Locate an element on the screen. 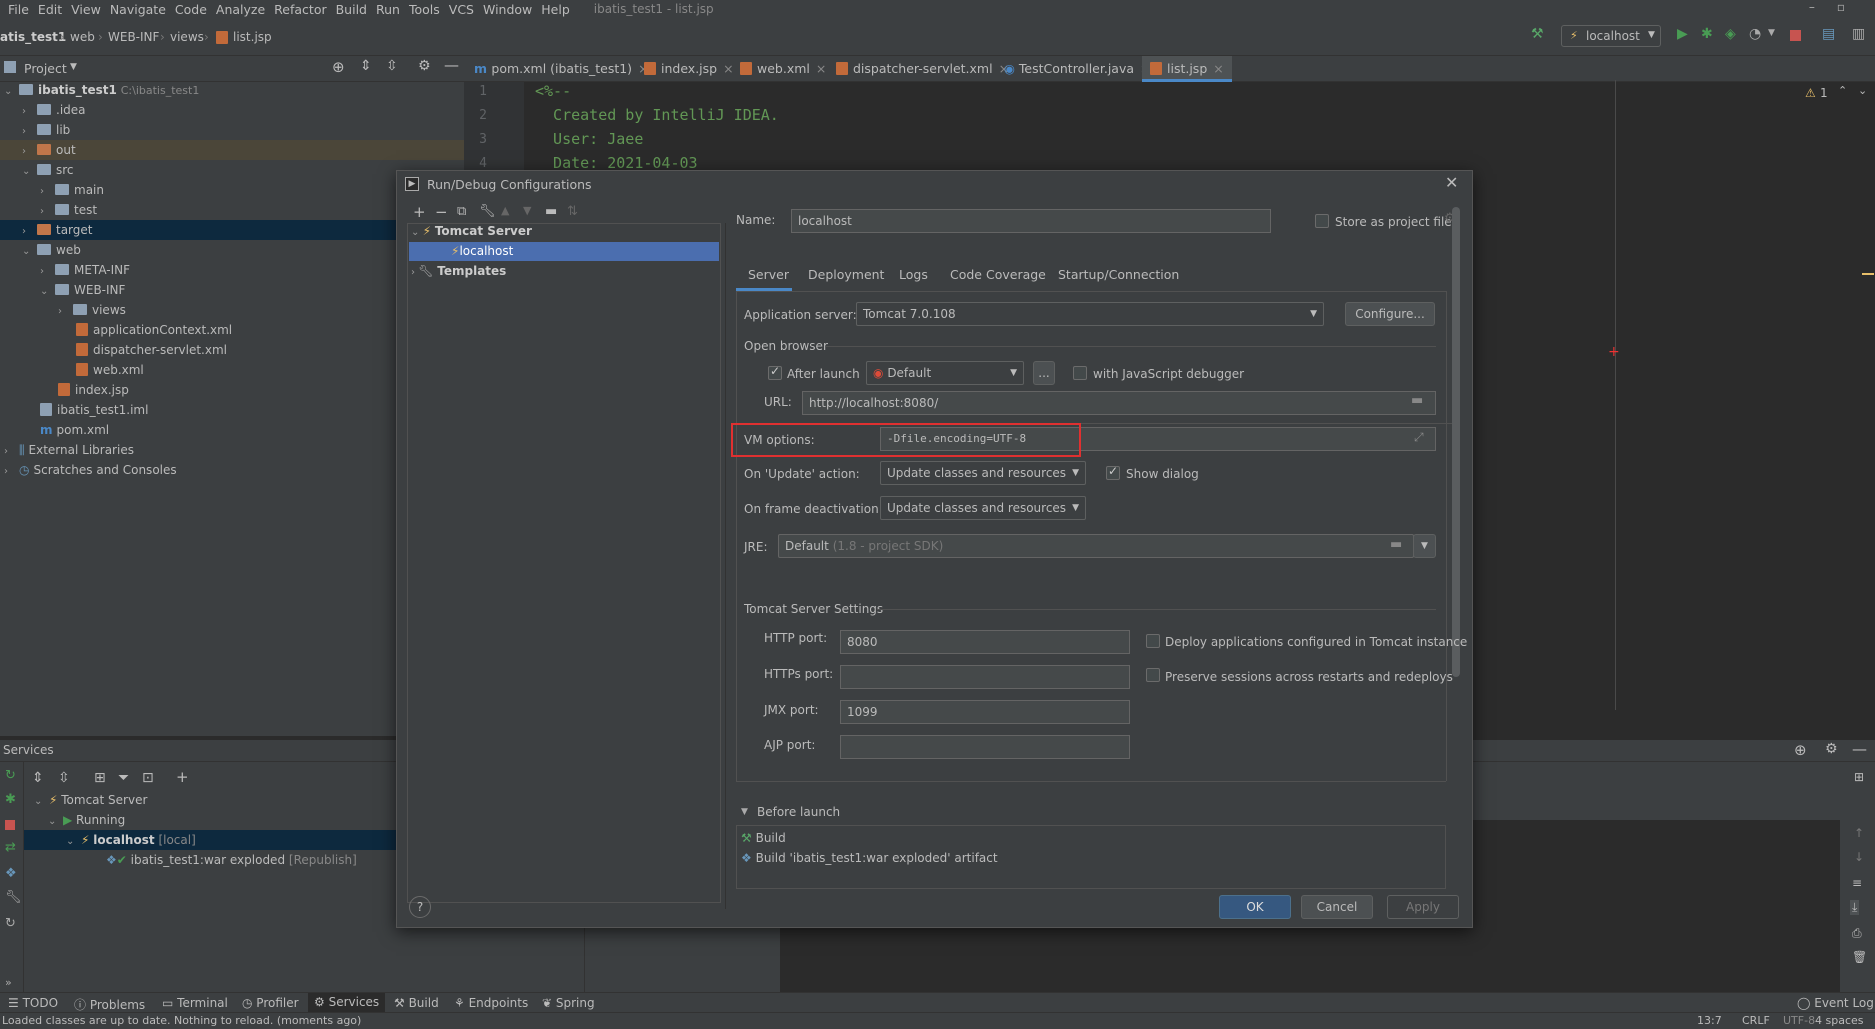  window-controls: –▫ is located at coordinates (1838, 7).